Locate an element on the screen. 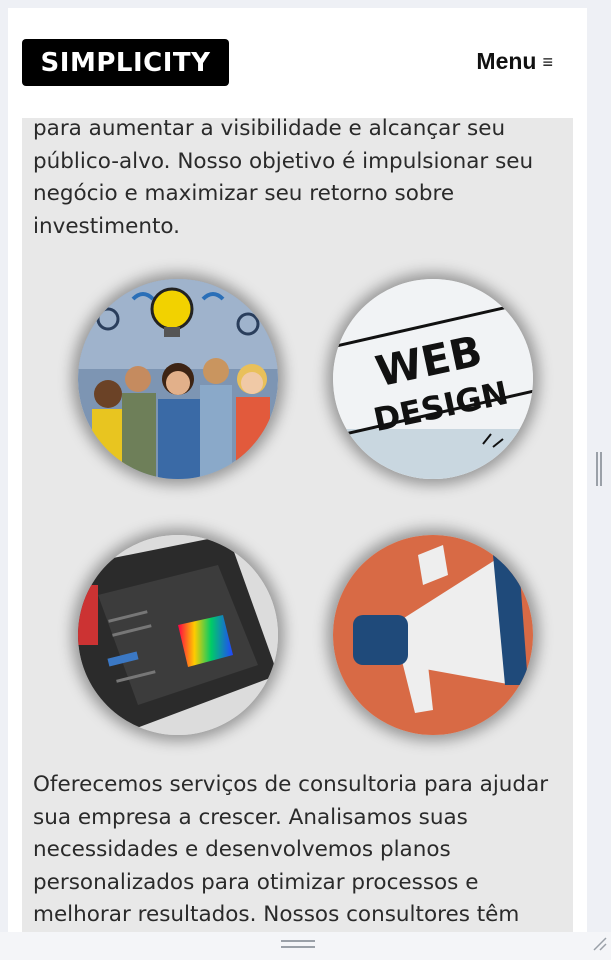 The width and height of the screenshot is (611, 960). horizontal-resize-handle is located at coordinates (298, 944).